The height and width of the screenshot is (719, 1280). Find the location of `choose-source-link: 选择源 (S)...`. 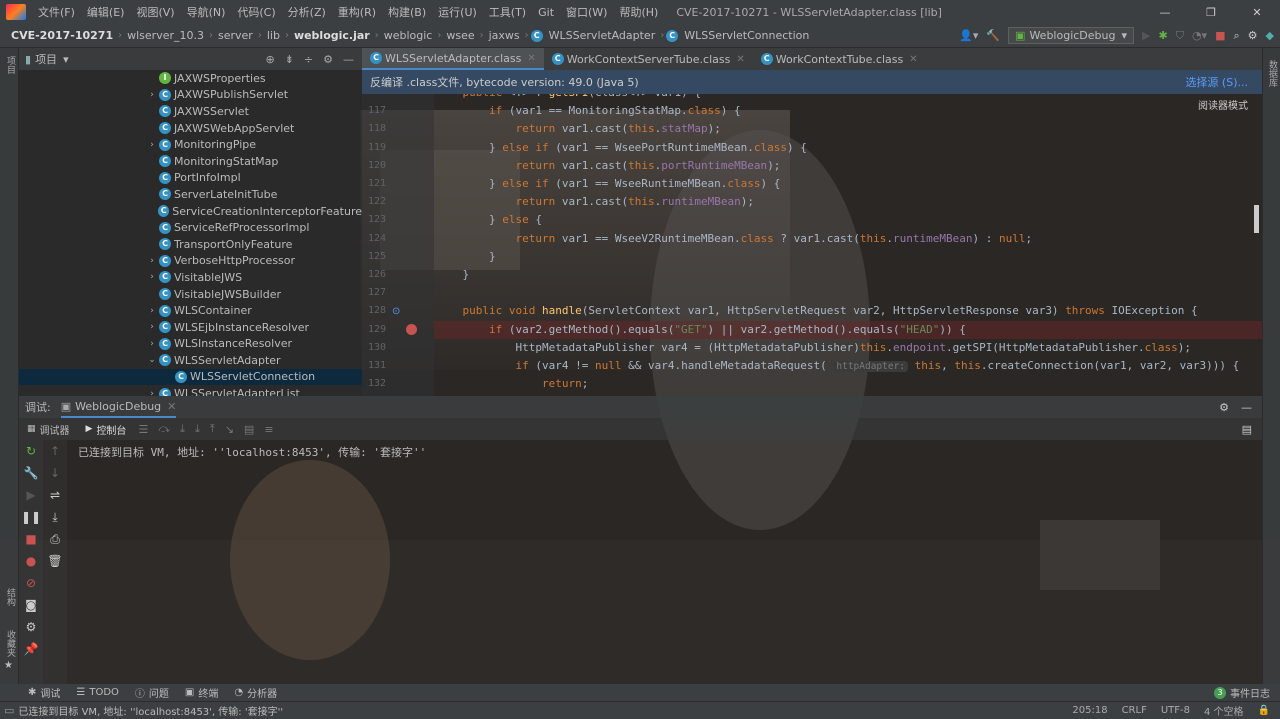

choose-source-link: 选择源 (S)... is located at coordinates (1216, 82).